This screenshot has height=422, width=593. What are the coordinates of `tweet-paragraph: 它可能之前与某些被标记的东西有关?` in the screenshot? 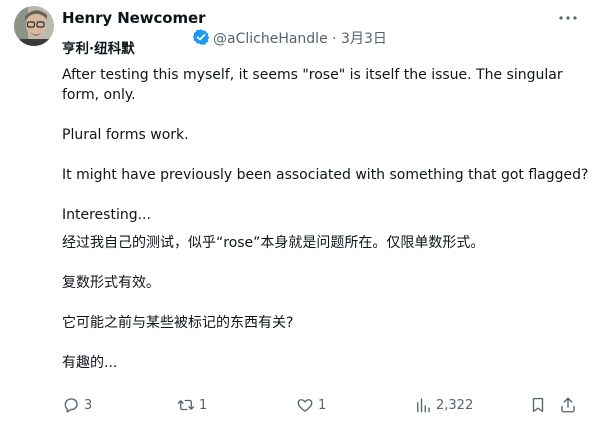 It's located at (178, 323).